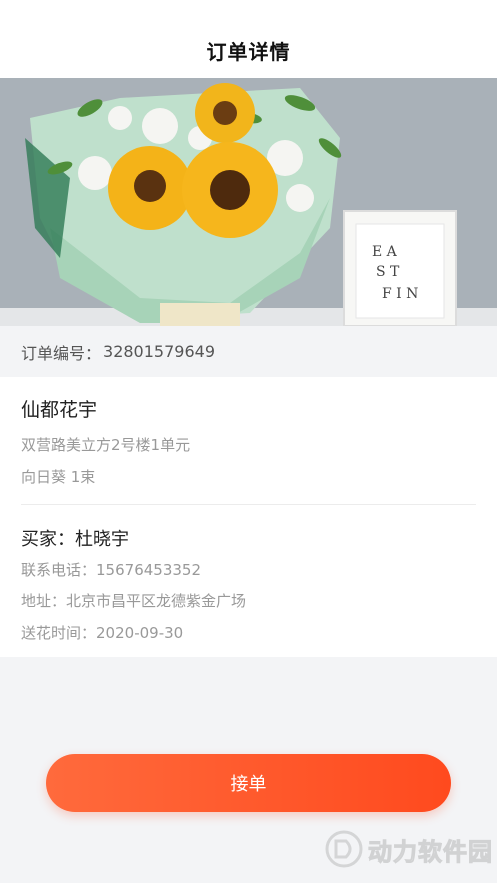 The image size is (497, 883). What do you see at coordinates (44, 601) in the screenshot?
I see `address-label: 地址：` at bounding box center [44, 601].